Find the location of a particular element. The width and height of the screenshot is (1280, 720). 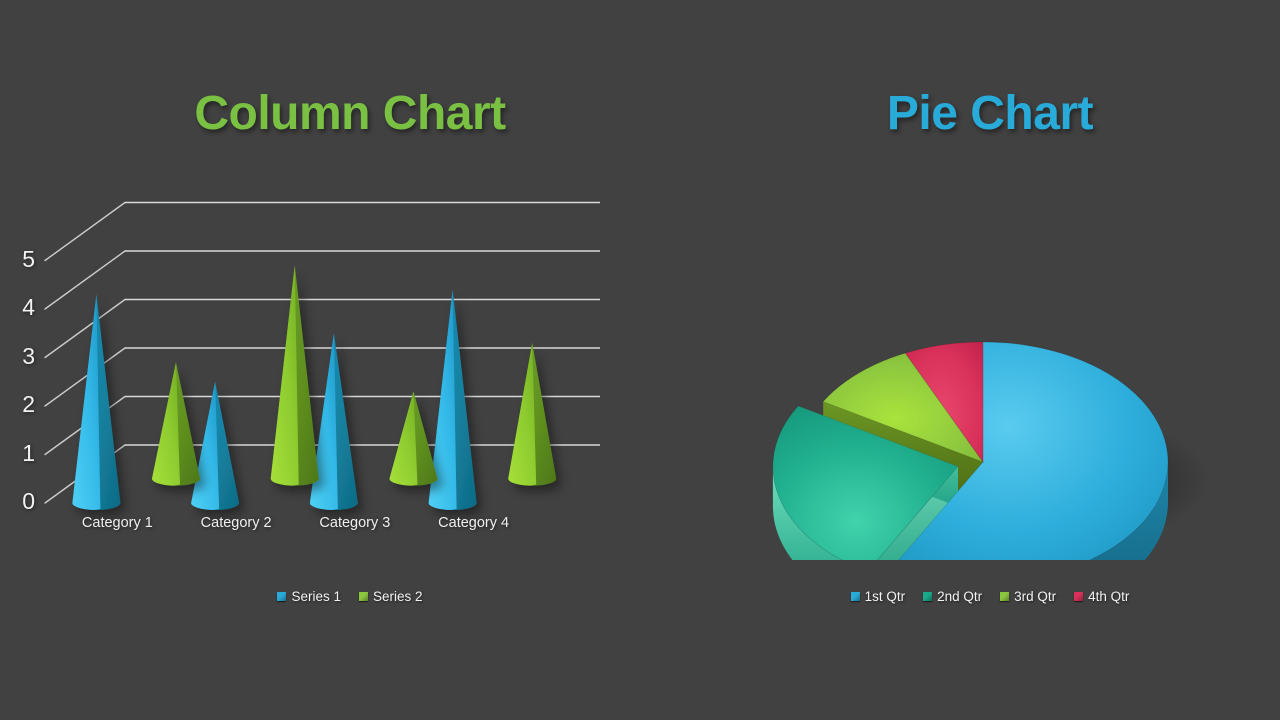

y-axis-tick-0: 0 is located at coordinates (28, 501).